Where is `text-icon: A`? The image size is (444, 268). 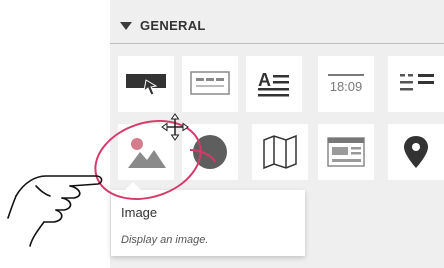
text-icon: A is located at coordinates (273, 83).